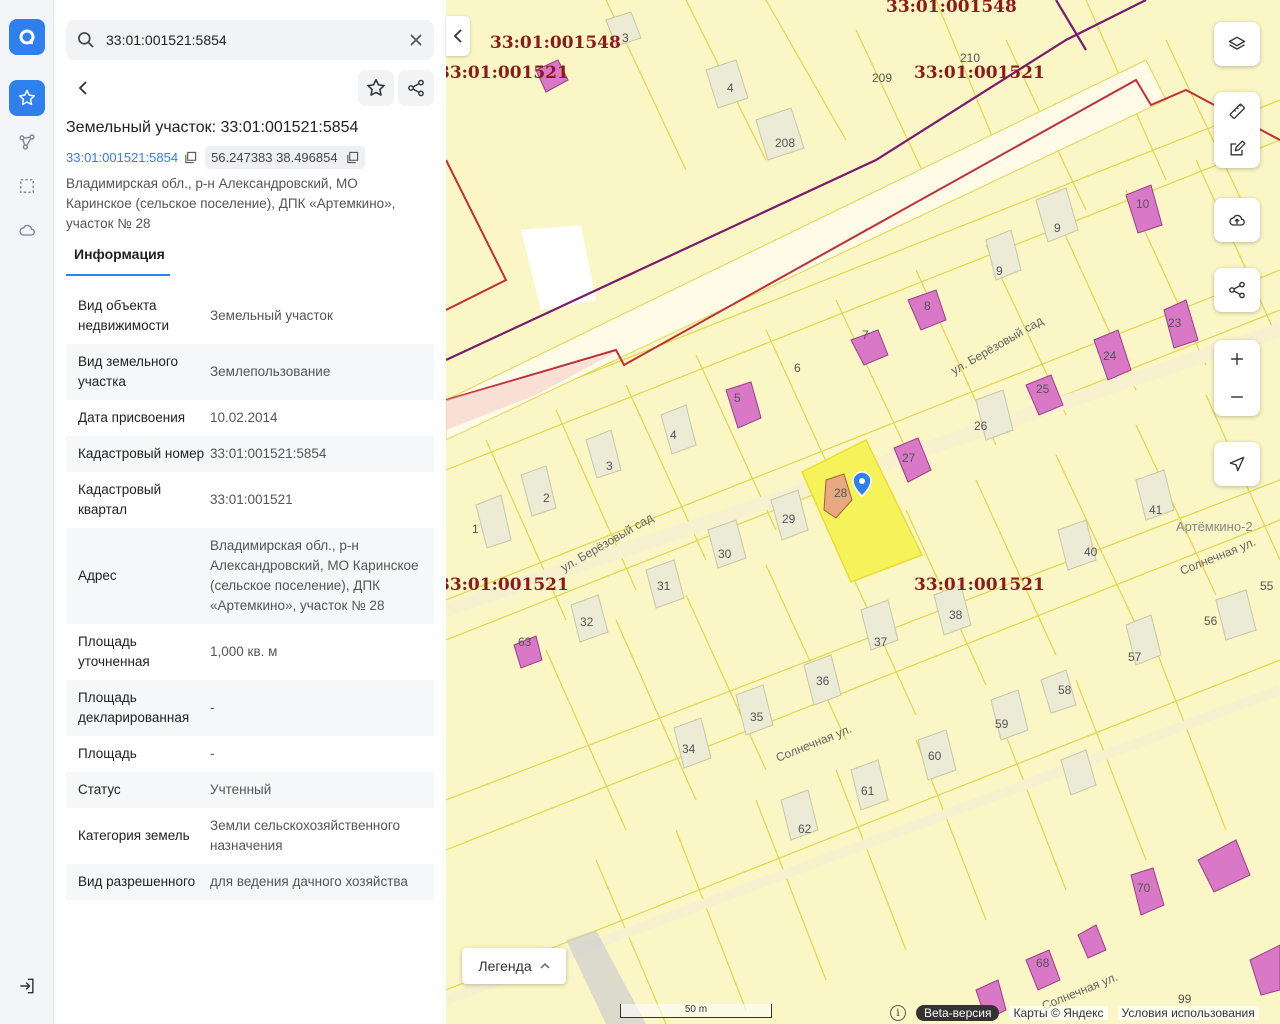  I want to click on select-area-icon, so click(27, 186).